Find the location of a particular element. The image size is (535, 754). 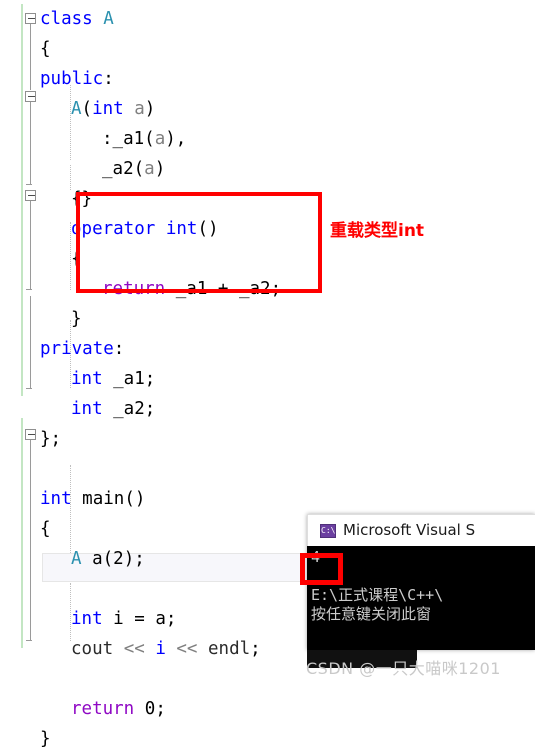

code-line: return 0; is located at coordinates (118, 709).